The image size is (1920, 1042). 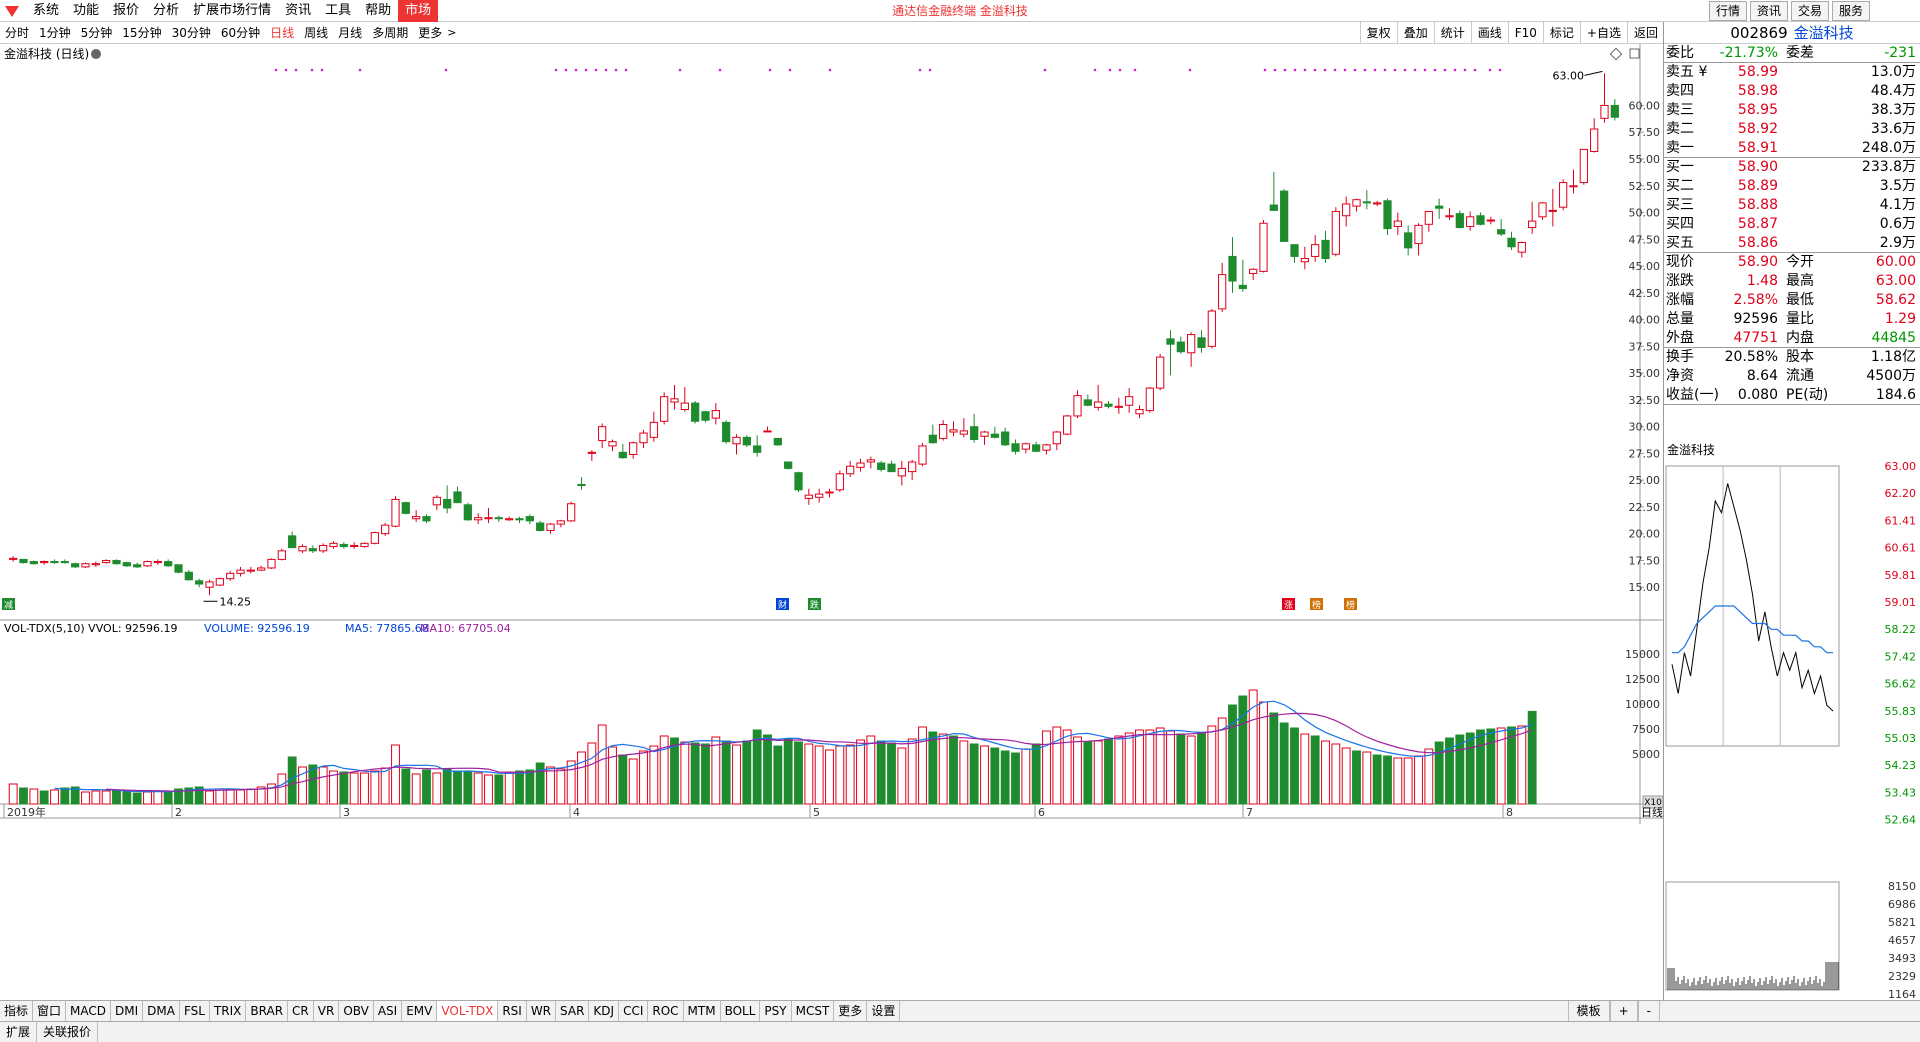 I want to click on stock-name: 金溢科技, so click(x=1824, y=32).